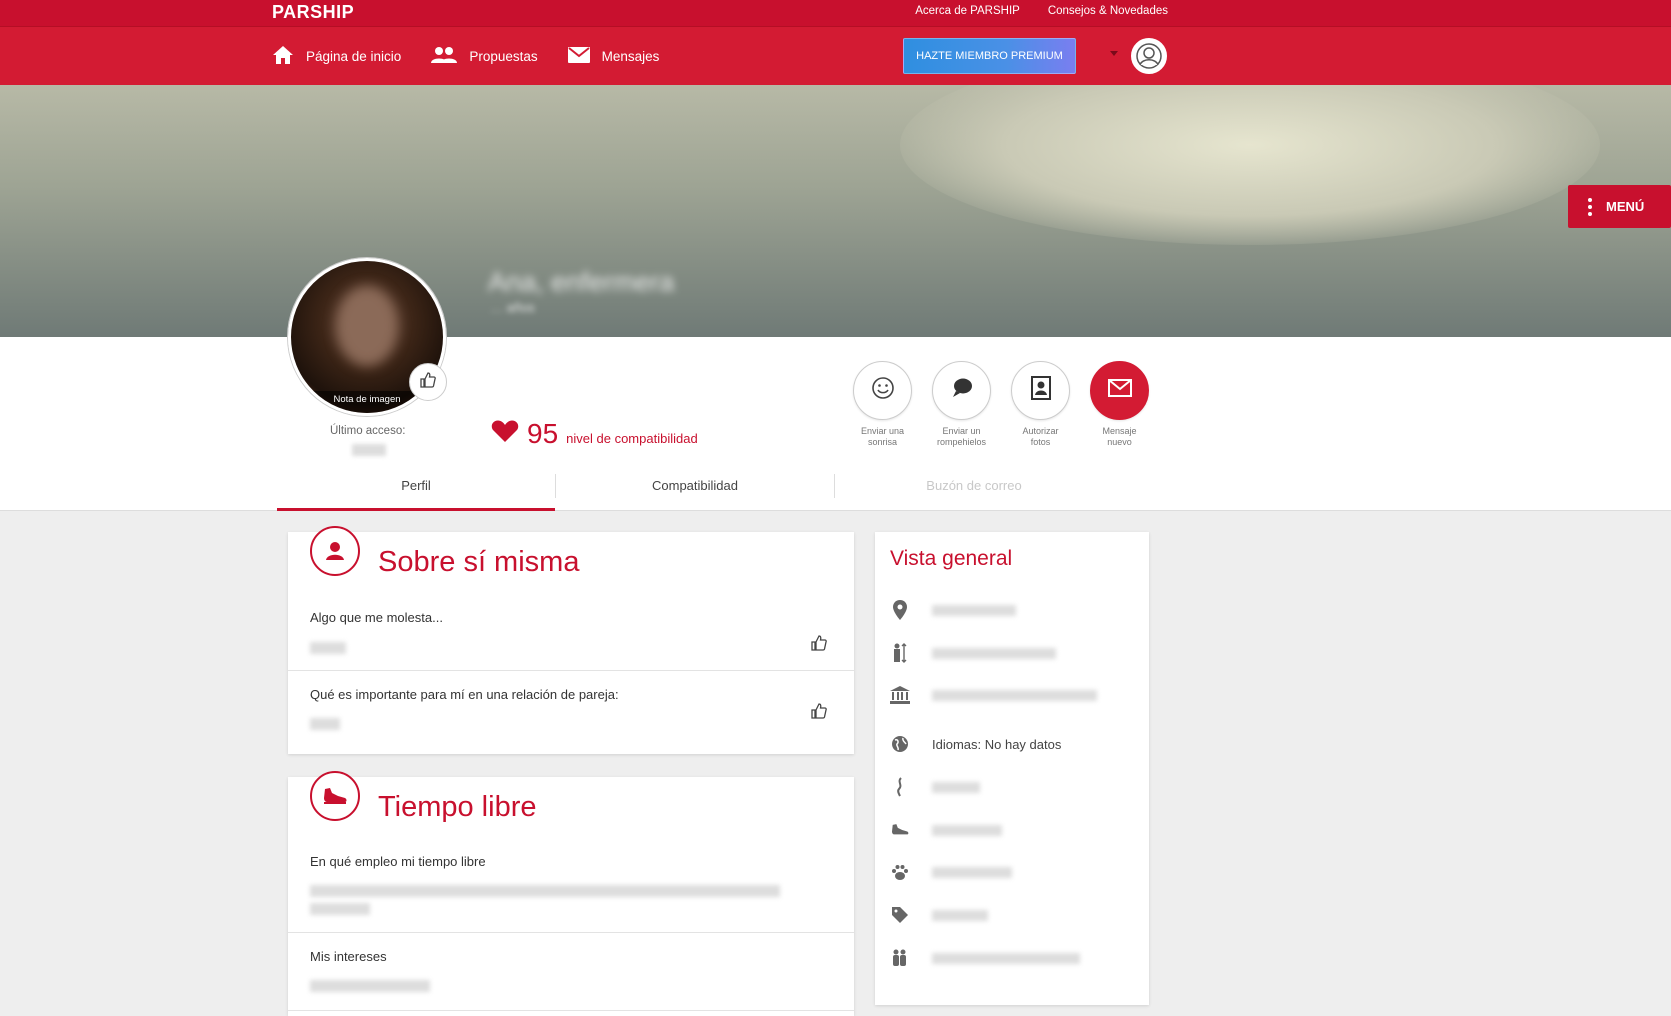 This screenshot has height=1016, width=1671. Describe the element at coordinates (1012, 768) in the screenshot. I see `overview-card: Vista general Idiomas: No hay datos` at that location.